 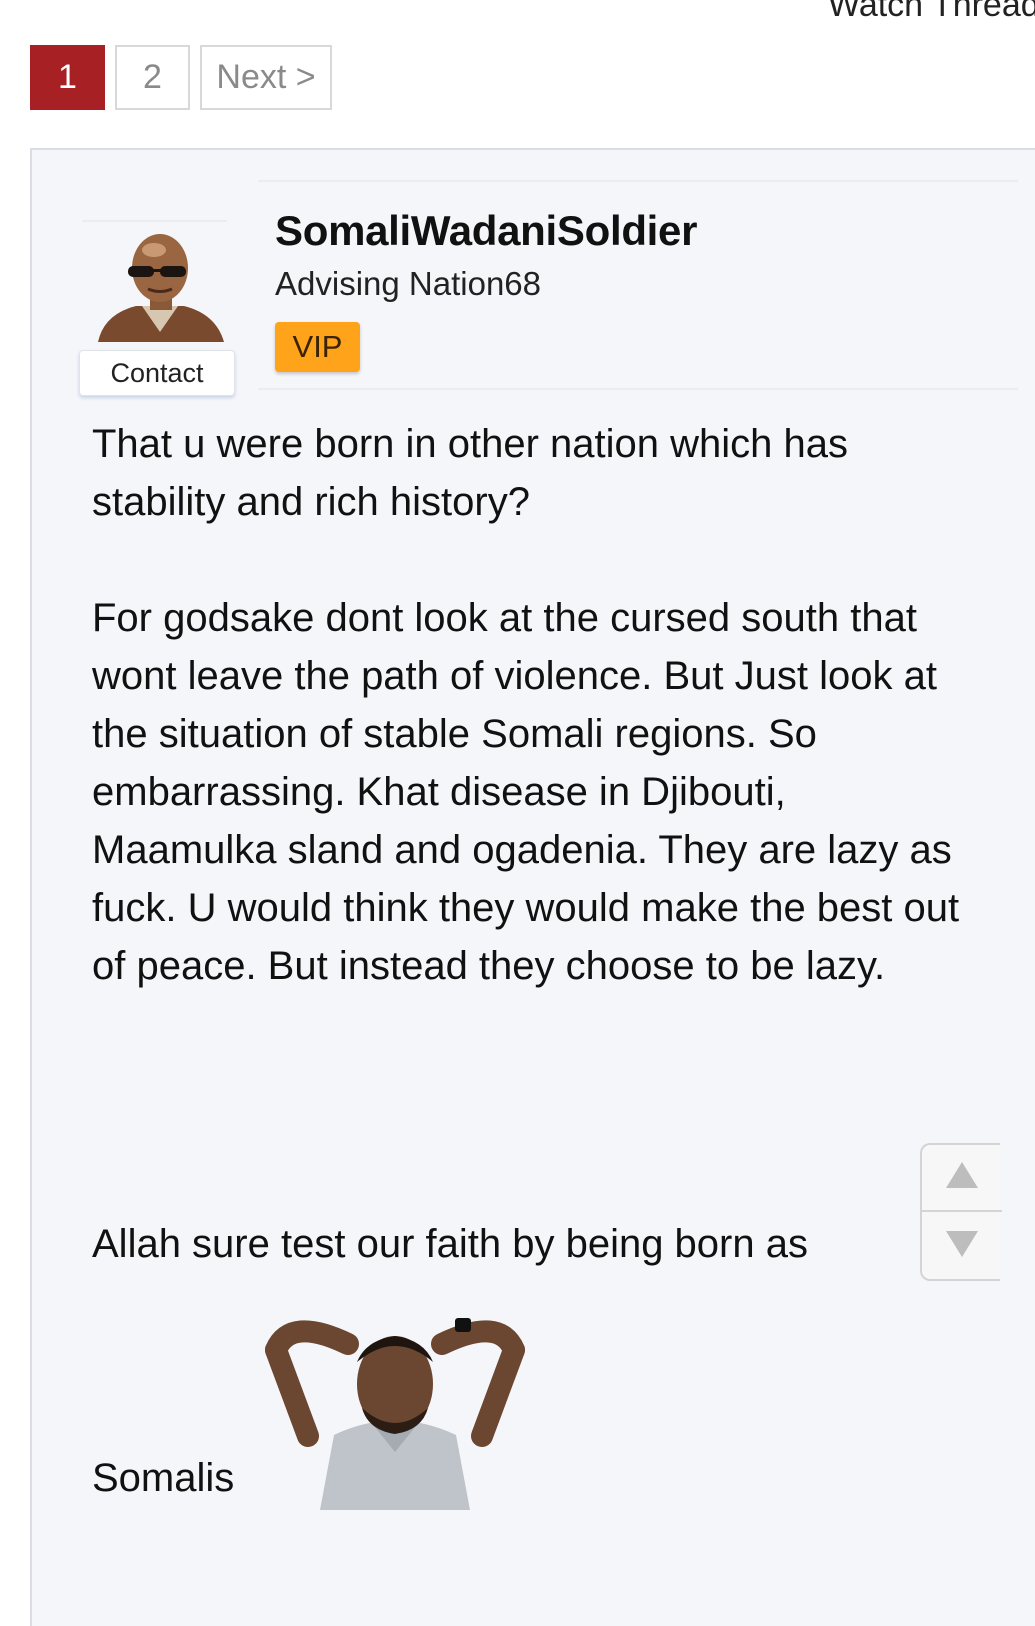 I want to click on vip-badge: VIP, so click(x=317, y=347).